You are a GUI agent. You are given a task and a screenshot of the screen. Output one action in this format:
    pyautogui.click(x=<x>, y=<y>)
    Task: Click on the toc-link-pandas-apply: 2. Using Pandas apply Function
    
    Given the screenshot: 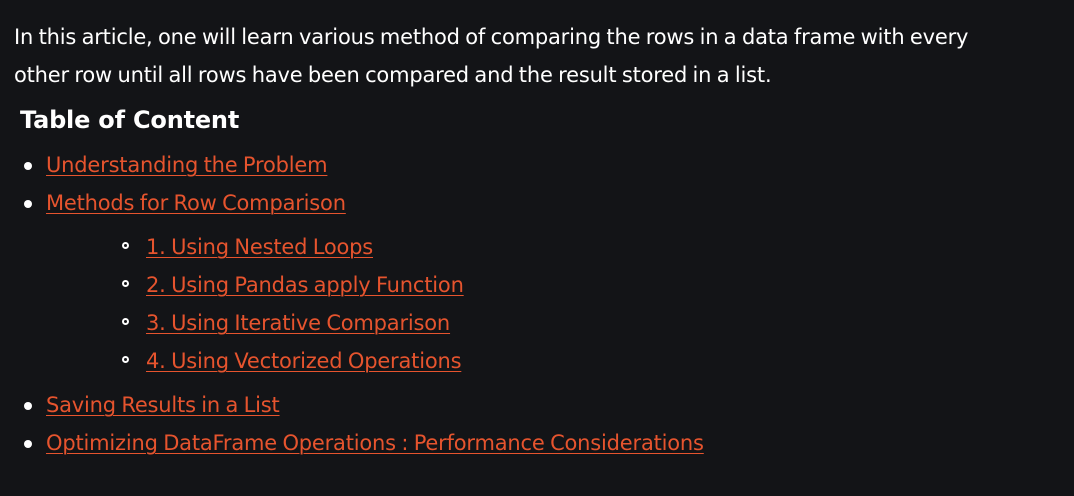 What is the action you would take?
    pyautogui.click(x=305, y=285)
    